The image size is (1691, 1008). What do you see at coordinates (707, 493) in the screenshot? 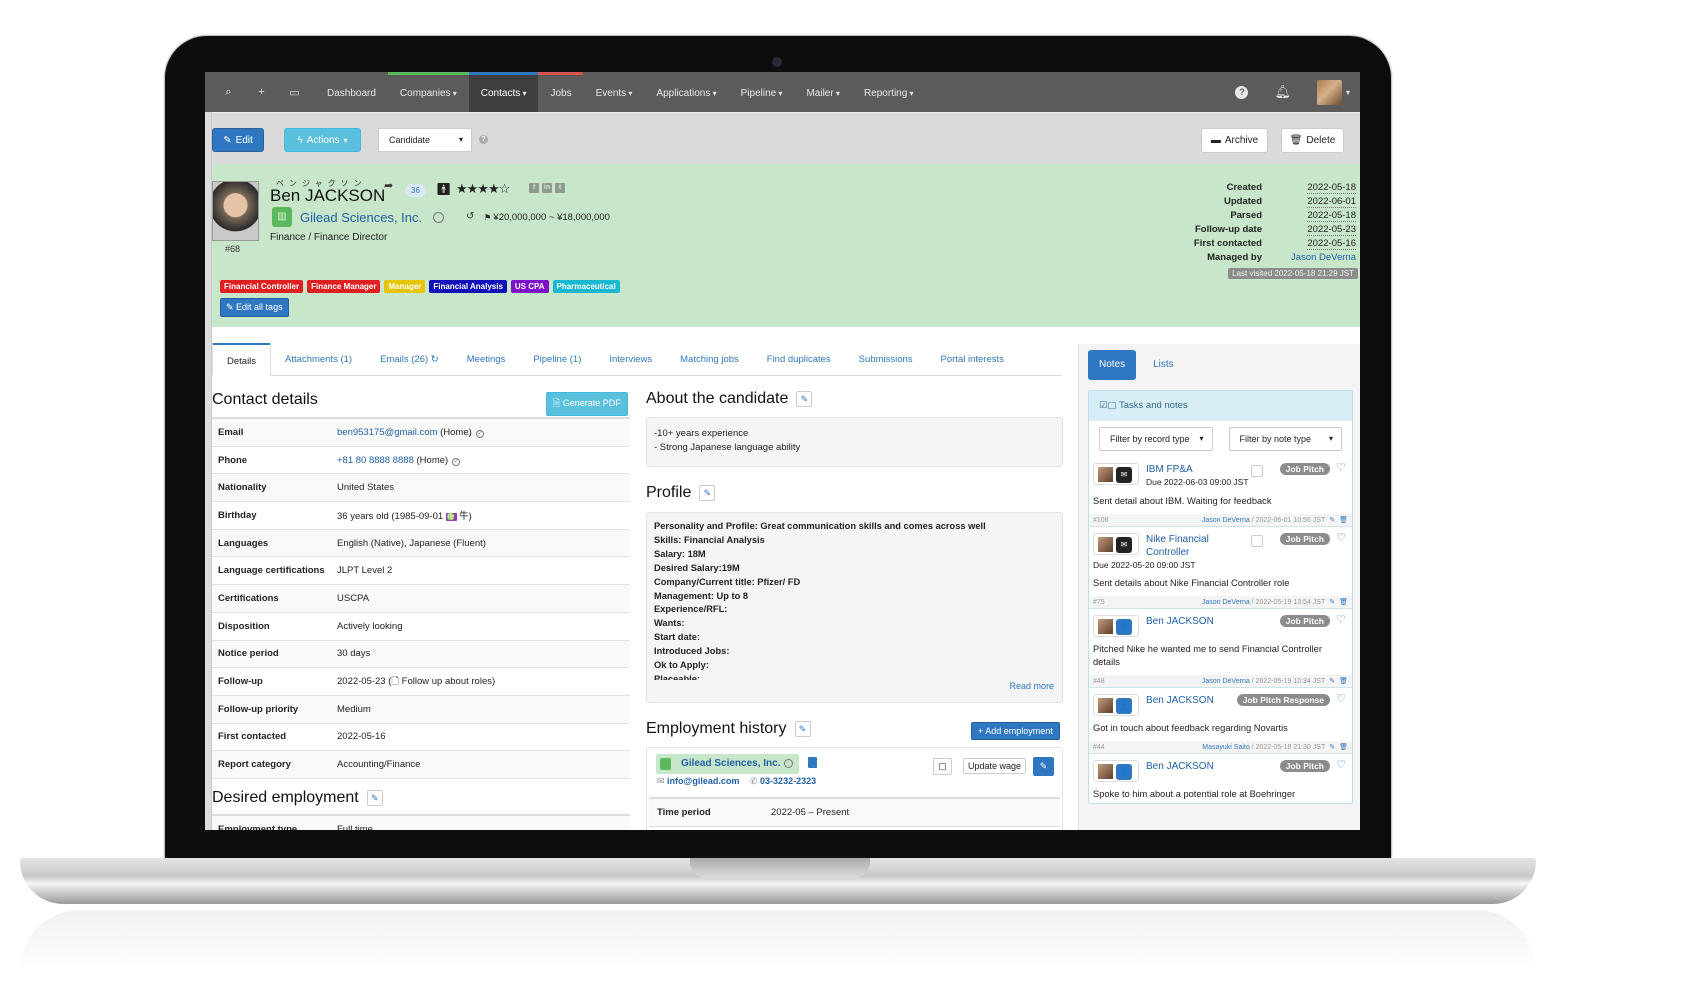
I see `edit-profile-button: ✎` at bounding box center [707, 493].